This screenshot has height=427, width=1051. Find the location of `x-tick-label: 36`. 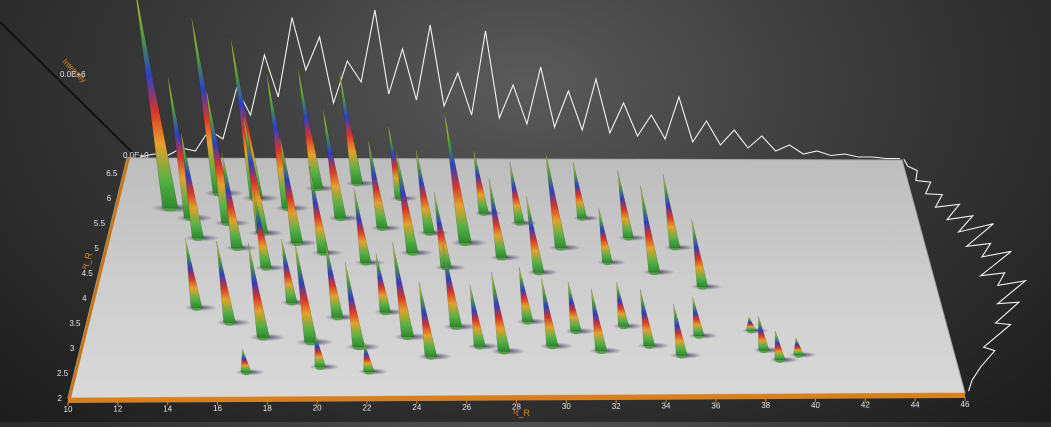

x-tick-label: 36 is located at coordinates (715, 405).